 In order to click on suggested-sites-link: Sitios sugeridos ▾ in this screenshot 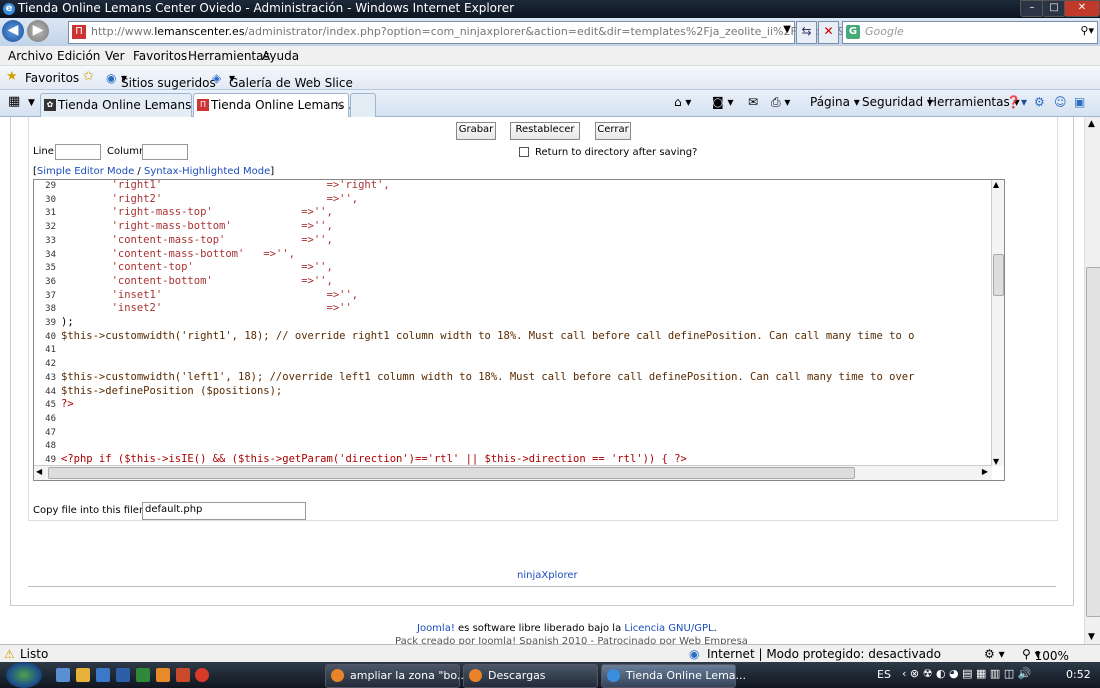, I will do `click(168, 80)`.